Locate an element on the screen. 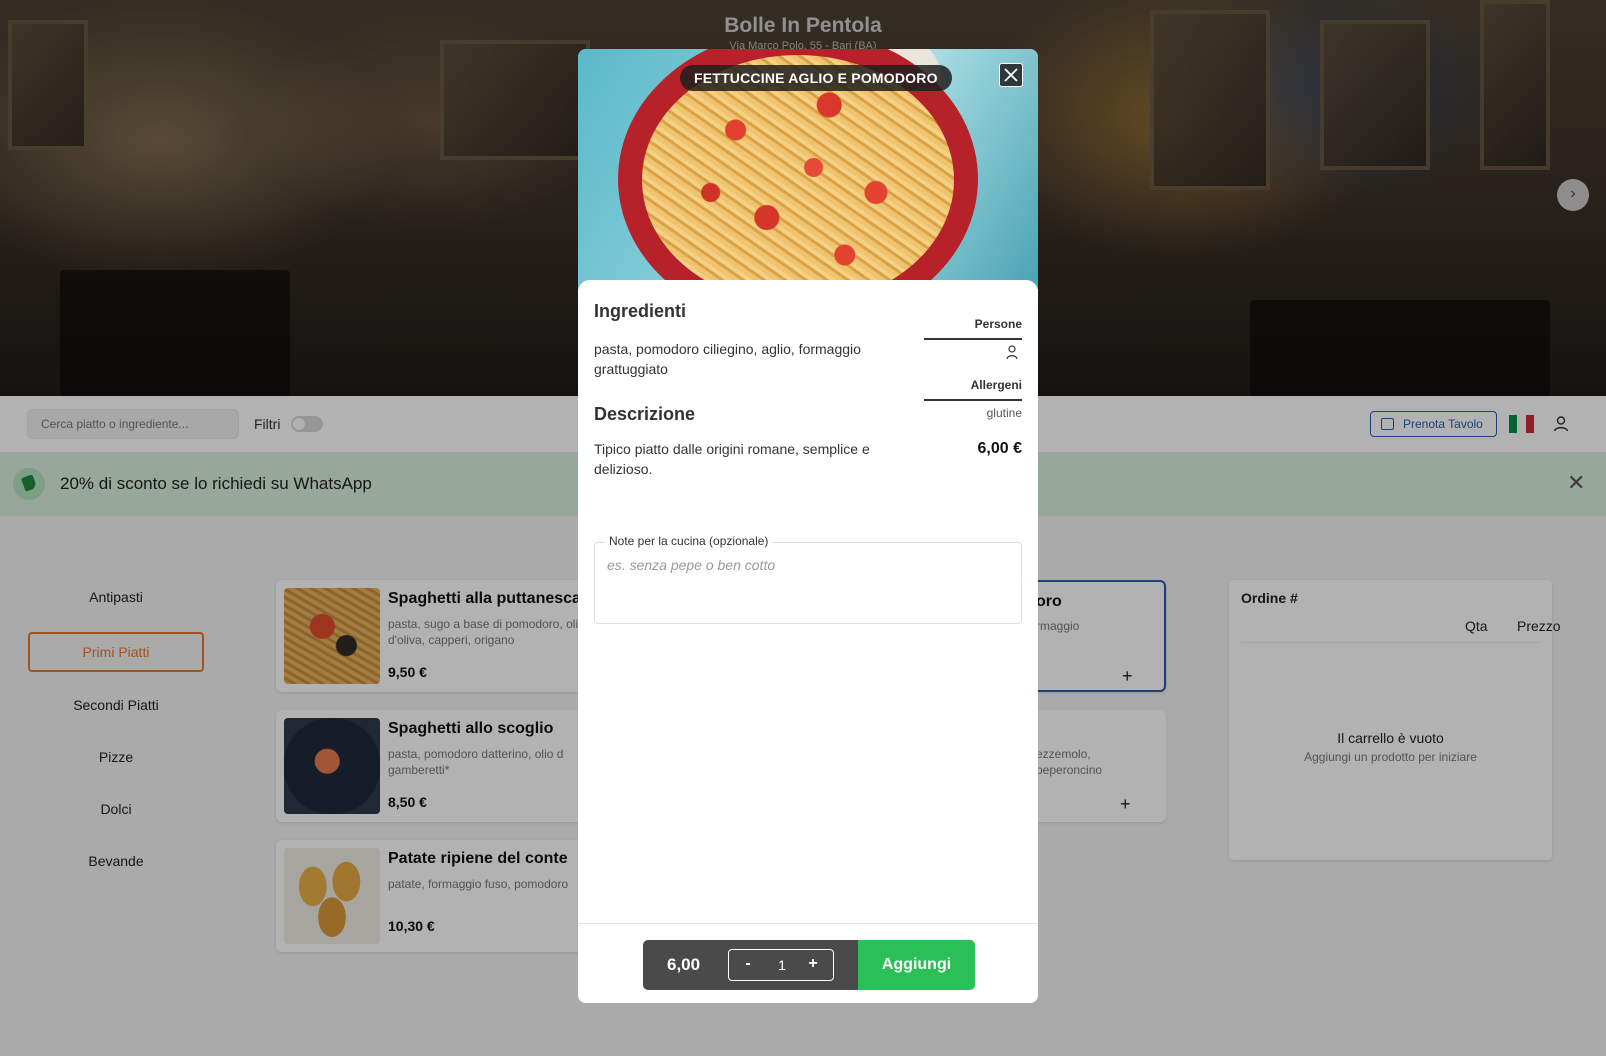 Image resolution: width=1606 pixels, height=1056 pixels. ingredients-heading: Ingredienti is located at coordinates (640, 311).